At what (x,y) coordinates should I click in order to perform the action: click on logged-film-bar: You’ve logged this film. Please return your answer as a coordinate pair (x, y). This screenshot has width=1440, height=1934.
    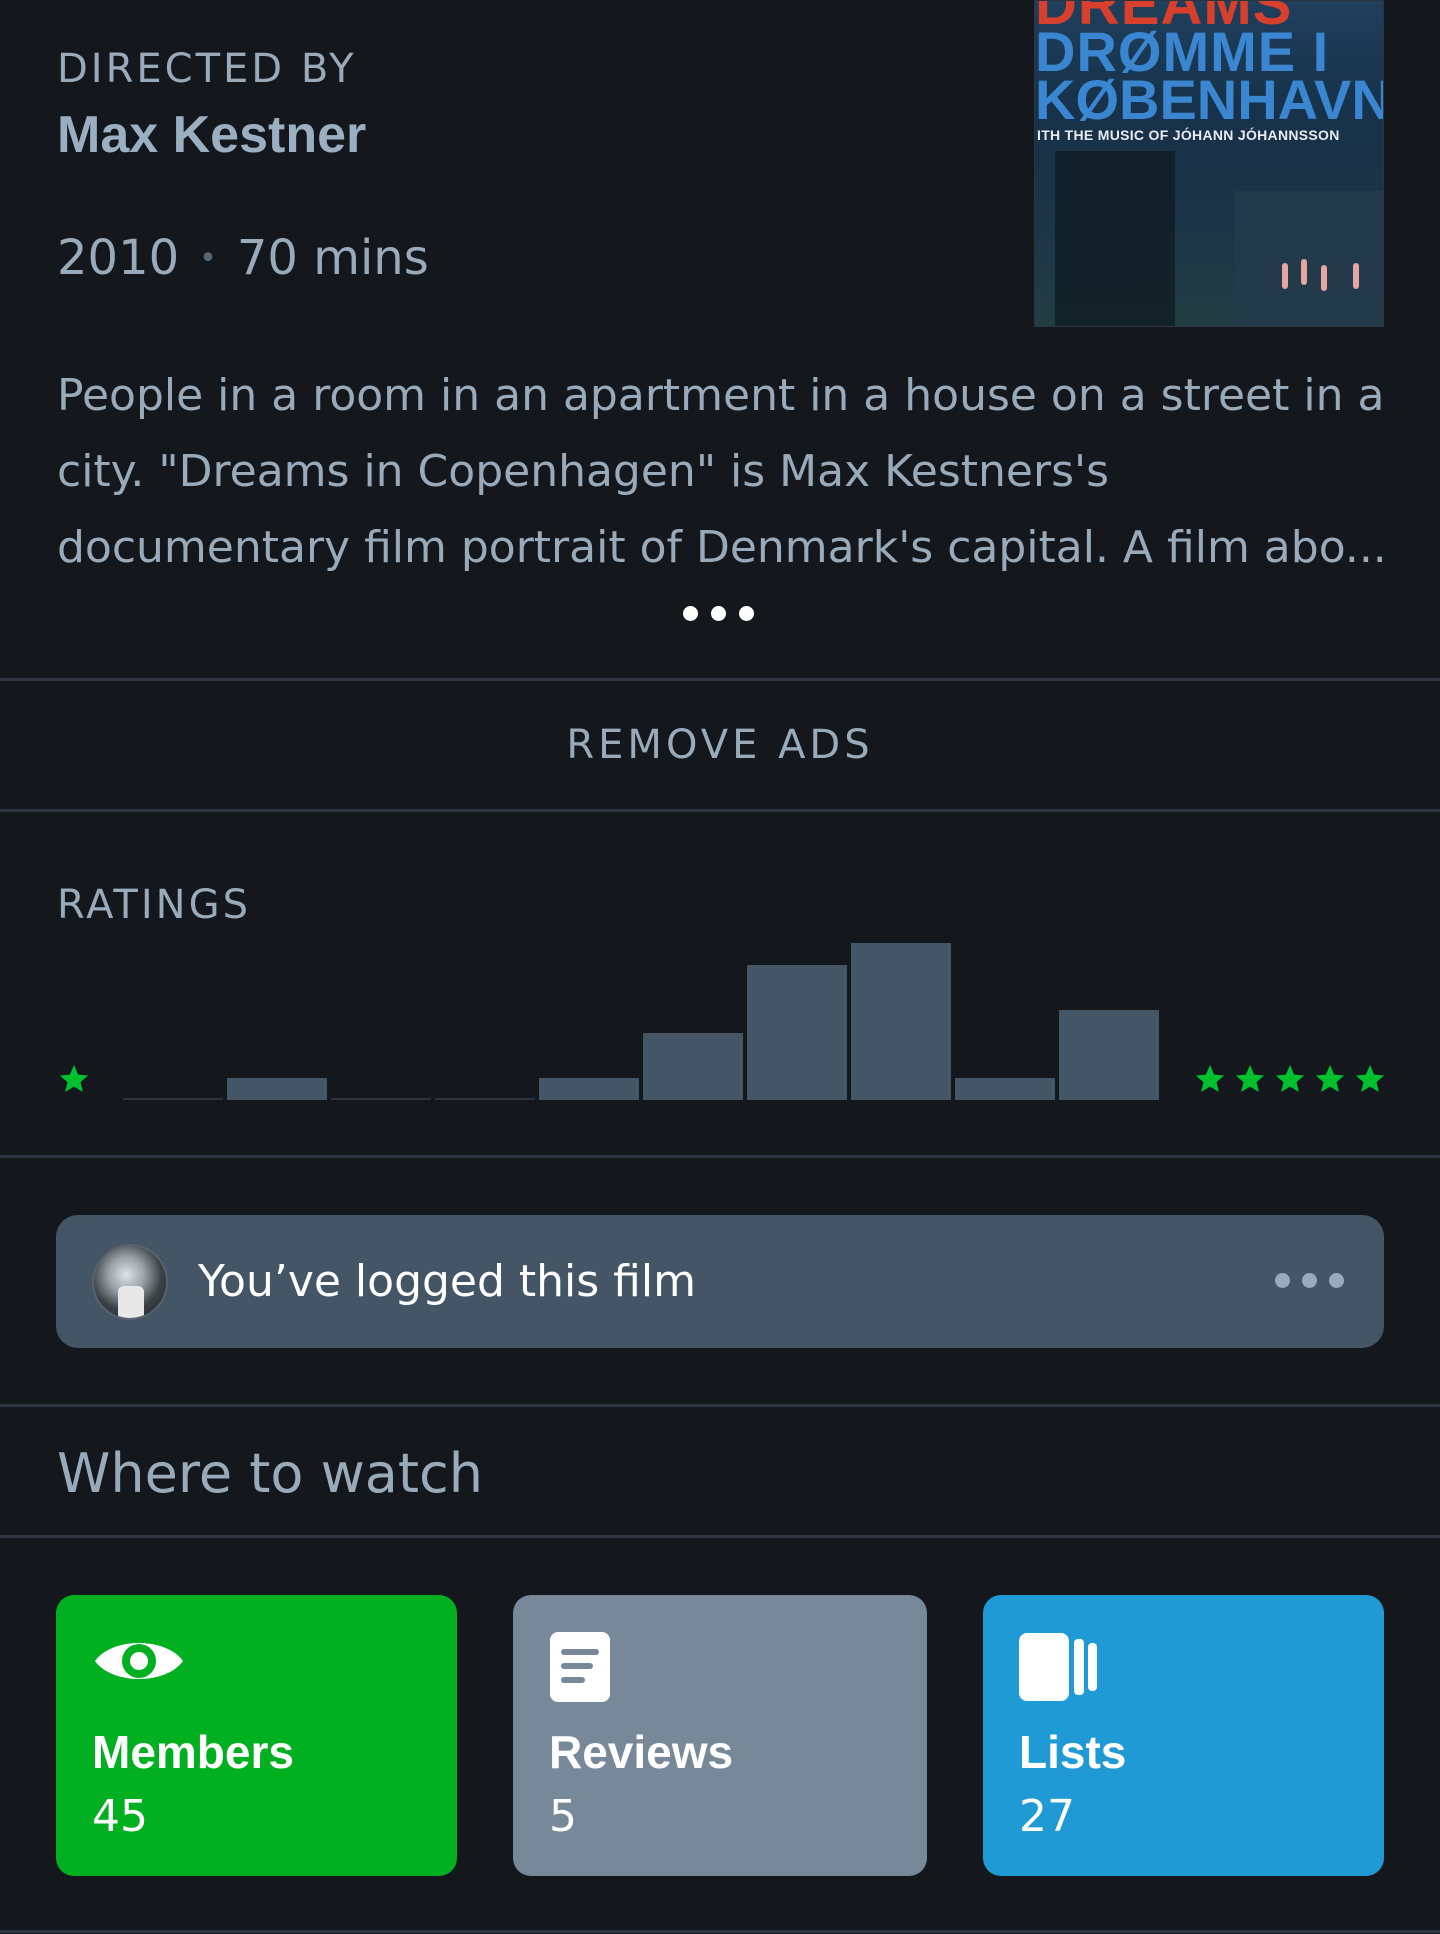
    Looking at the image, I should click on (720, 1281).